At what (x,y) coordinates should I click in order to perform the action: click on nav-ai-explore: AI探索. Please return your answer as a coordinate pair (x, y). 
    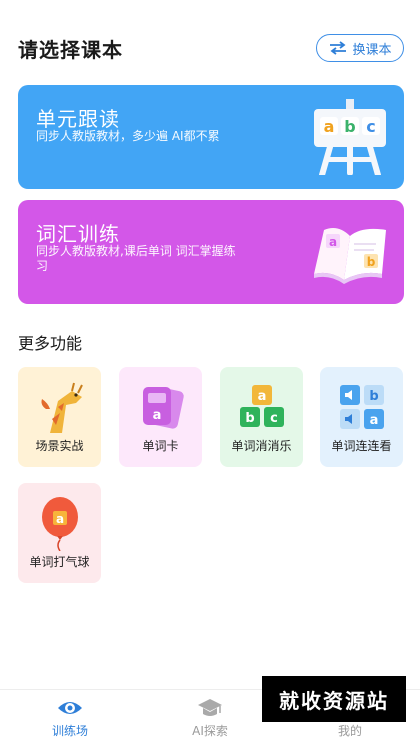
    Looking at the image, I should click on (210, 717).